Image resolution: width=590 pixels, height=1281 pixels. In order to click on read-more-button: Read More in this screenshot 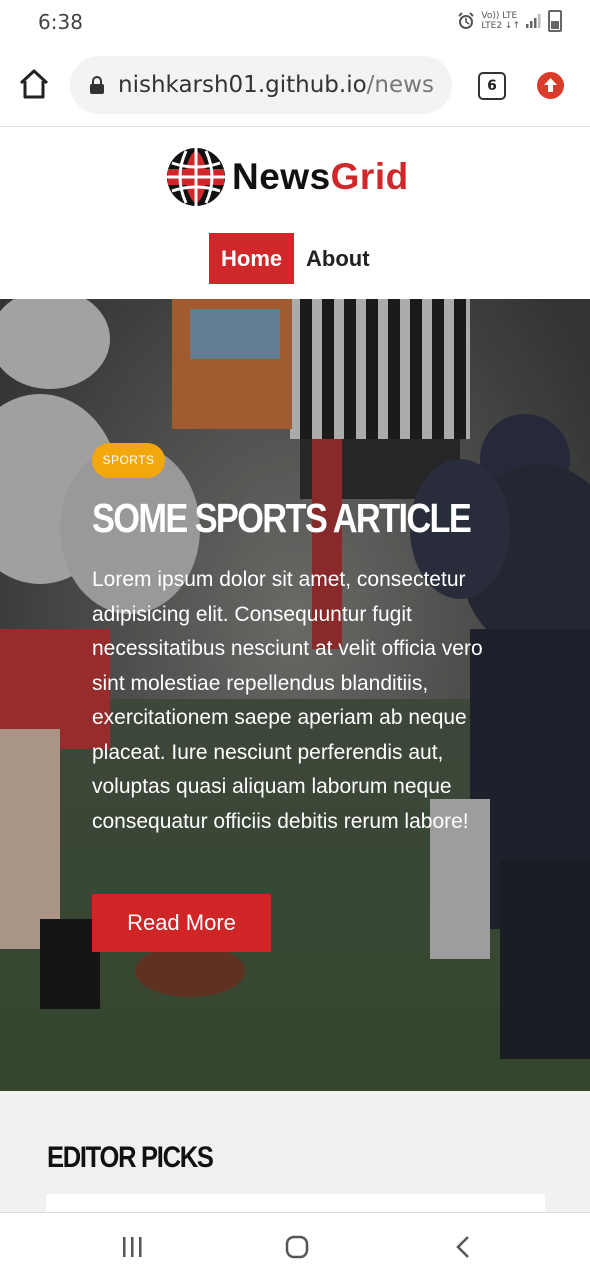, I will do `click(181, 923)`.